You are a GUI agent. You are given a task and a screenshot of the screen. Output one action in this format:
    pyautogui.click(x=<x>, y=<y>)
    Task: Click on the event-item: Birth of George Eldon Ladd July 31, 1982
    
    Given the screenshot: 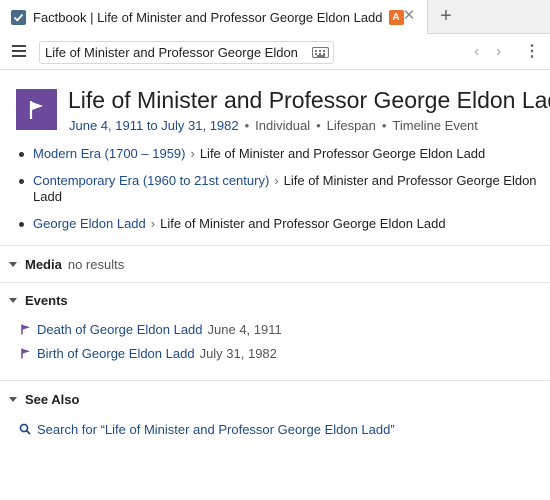 What is the action you would take?
    pyautogui.click(x=149, y=353)
    